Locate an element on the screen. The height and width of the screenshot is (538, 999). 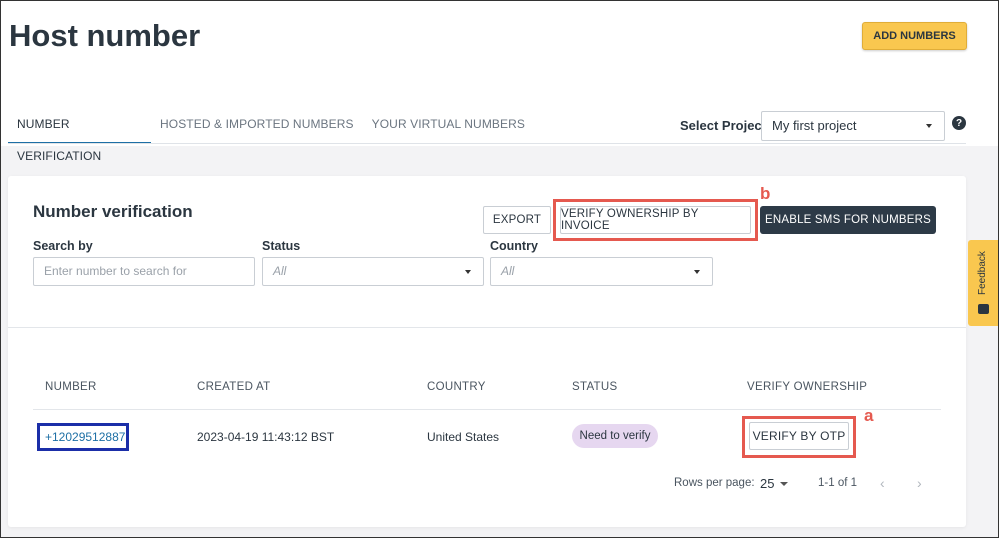
page-title: Host number is located at coordinates (105, 35).